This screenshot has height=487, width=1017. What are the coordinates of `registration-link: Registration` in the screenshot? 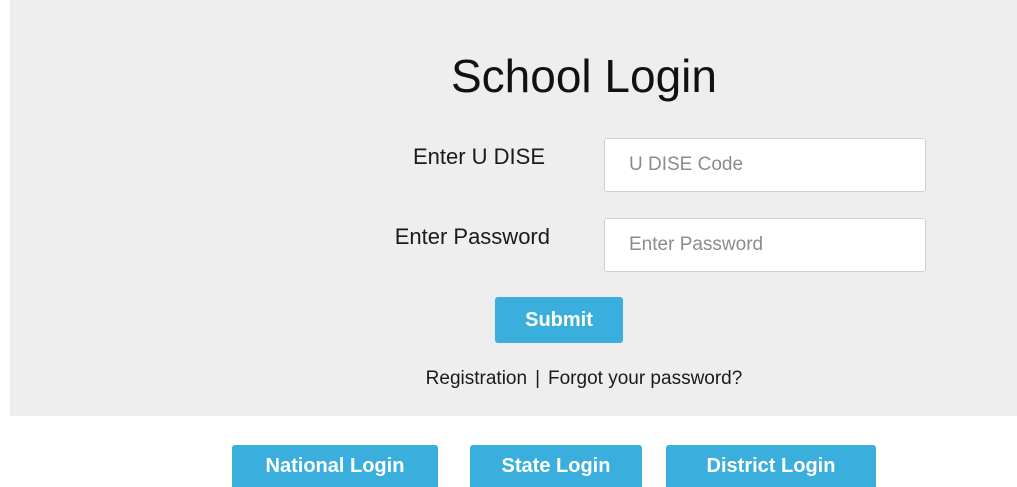 It's located at (476, 378).